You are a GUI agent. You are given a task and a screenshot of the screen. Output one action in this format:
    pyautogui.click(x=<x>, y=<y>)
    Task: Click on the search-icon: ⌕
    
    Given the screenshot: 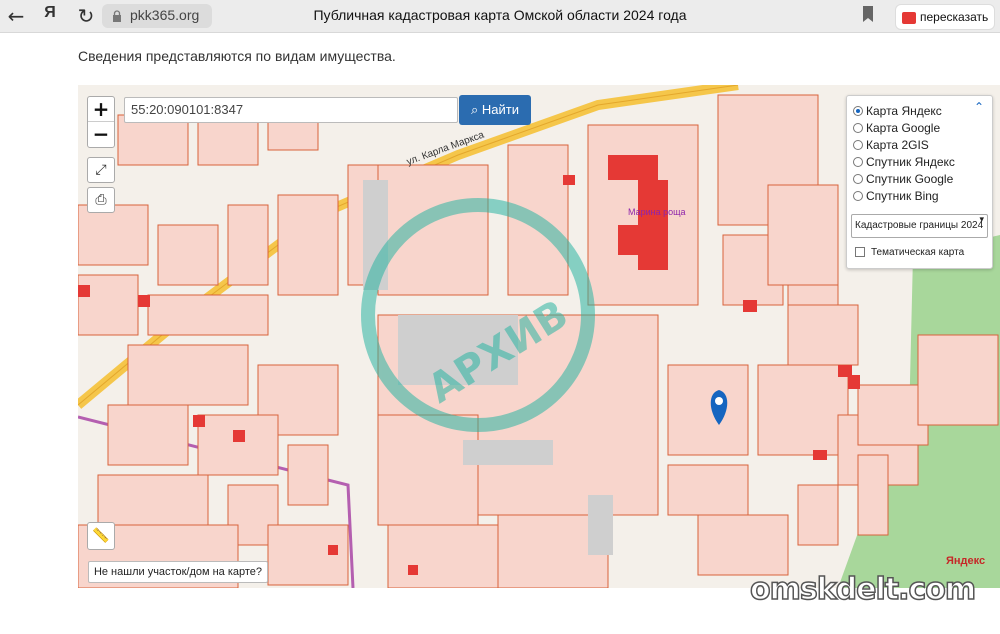 What is the action you would take?
    pyautogui.click(x=474, y=109)
    